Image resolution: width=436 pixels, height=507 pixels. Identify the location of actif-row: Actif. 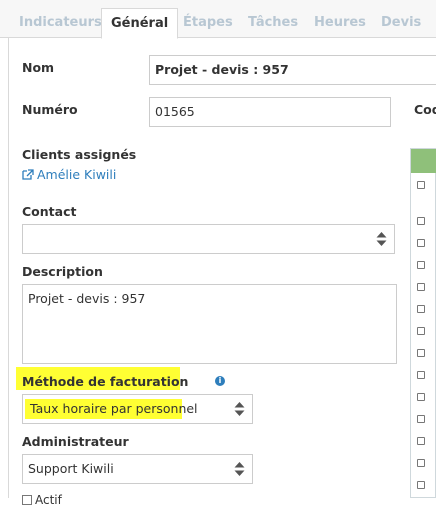
(42, 500).